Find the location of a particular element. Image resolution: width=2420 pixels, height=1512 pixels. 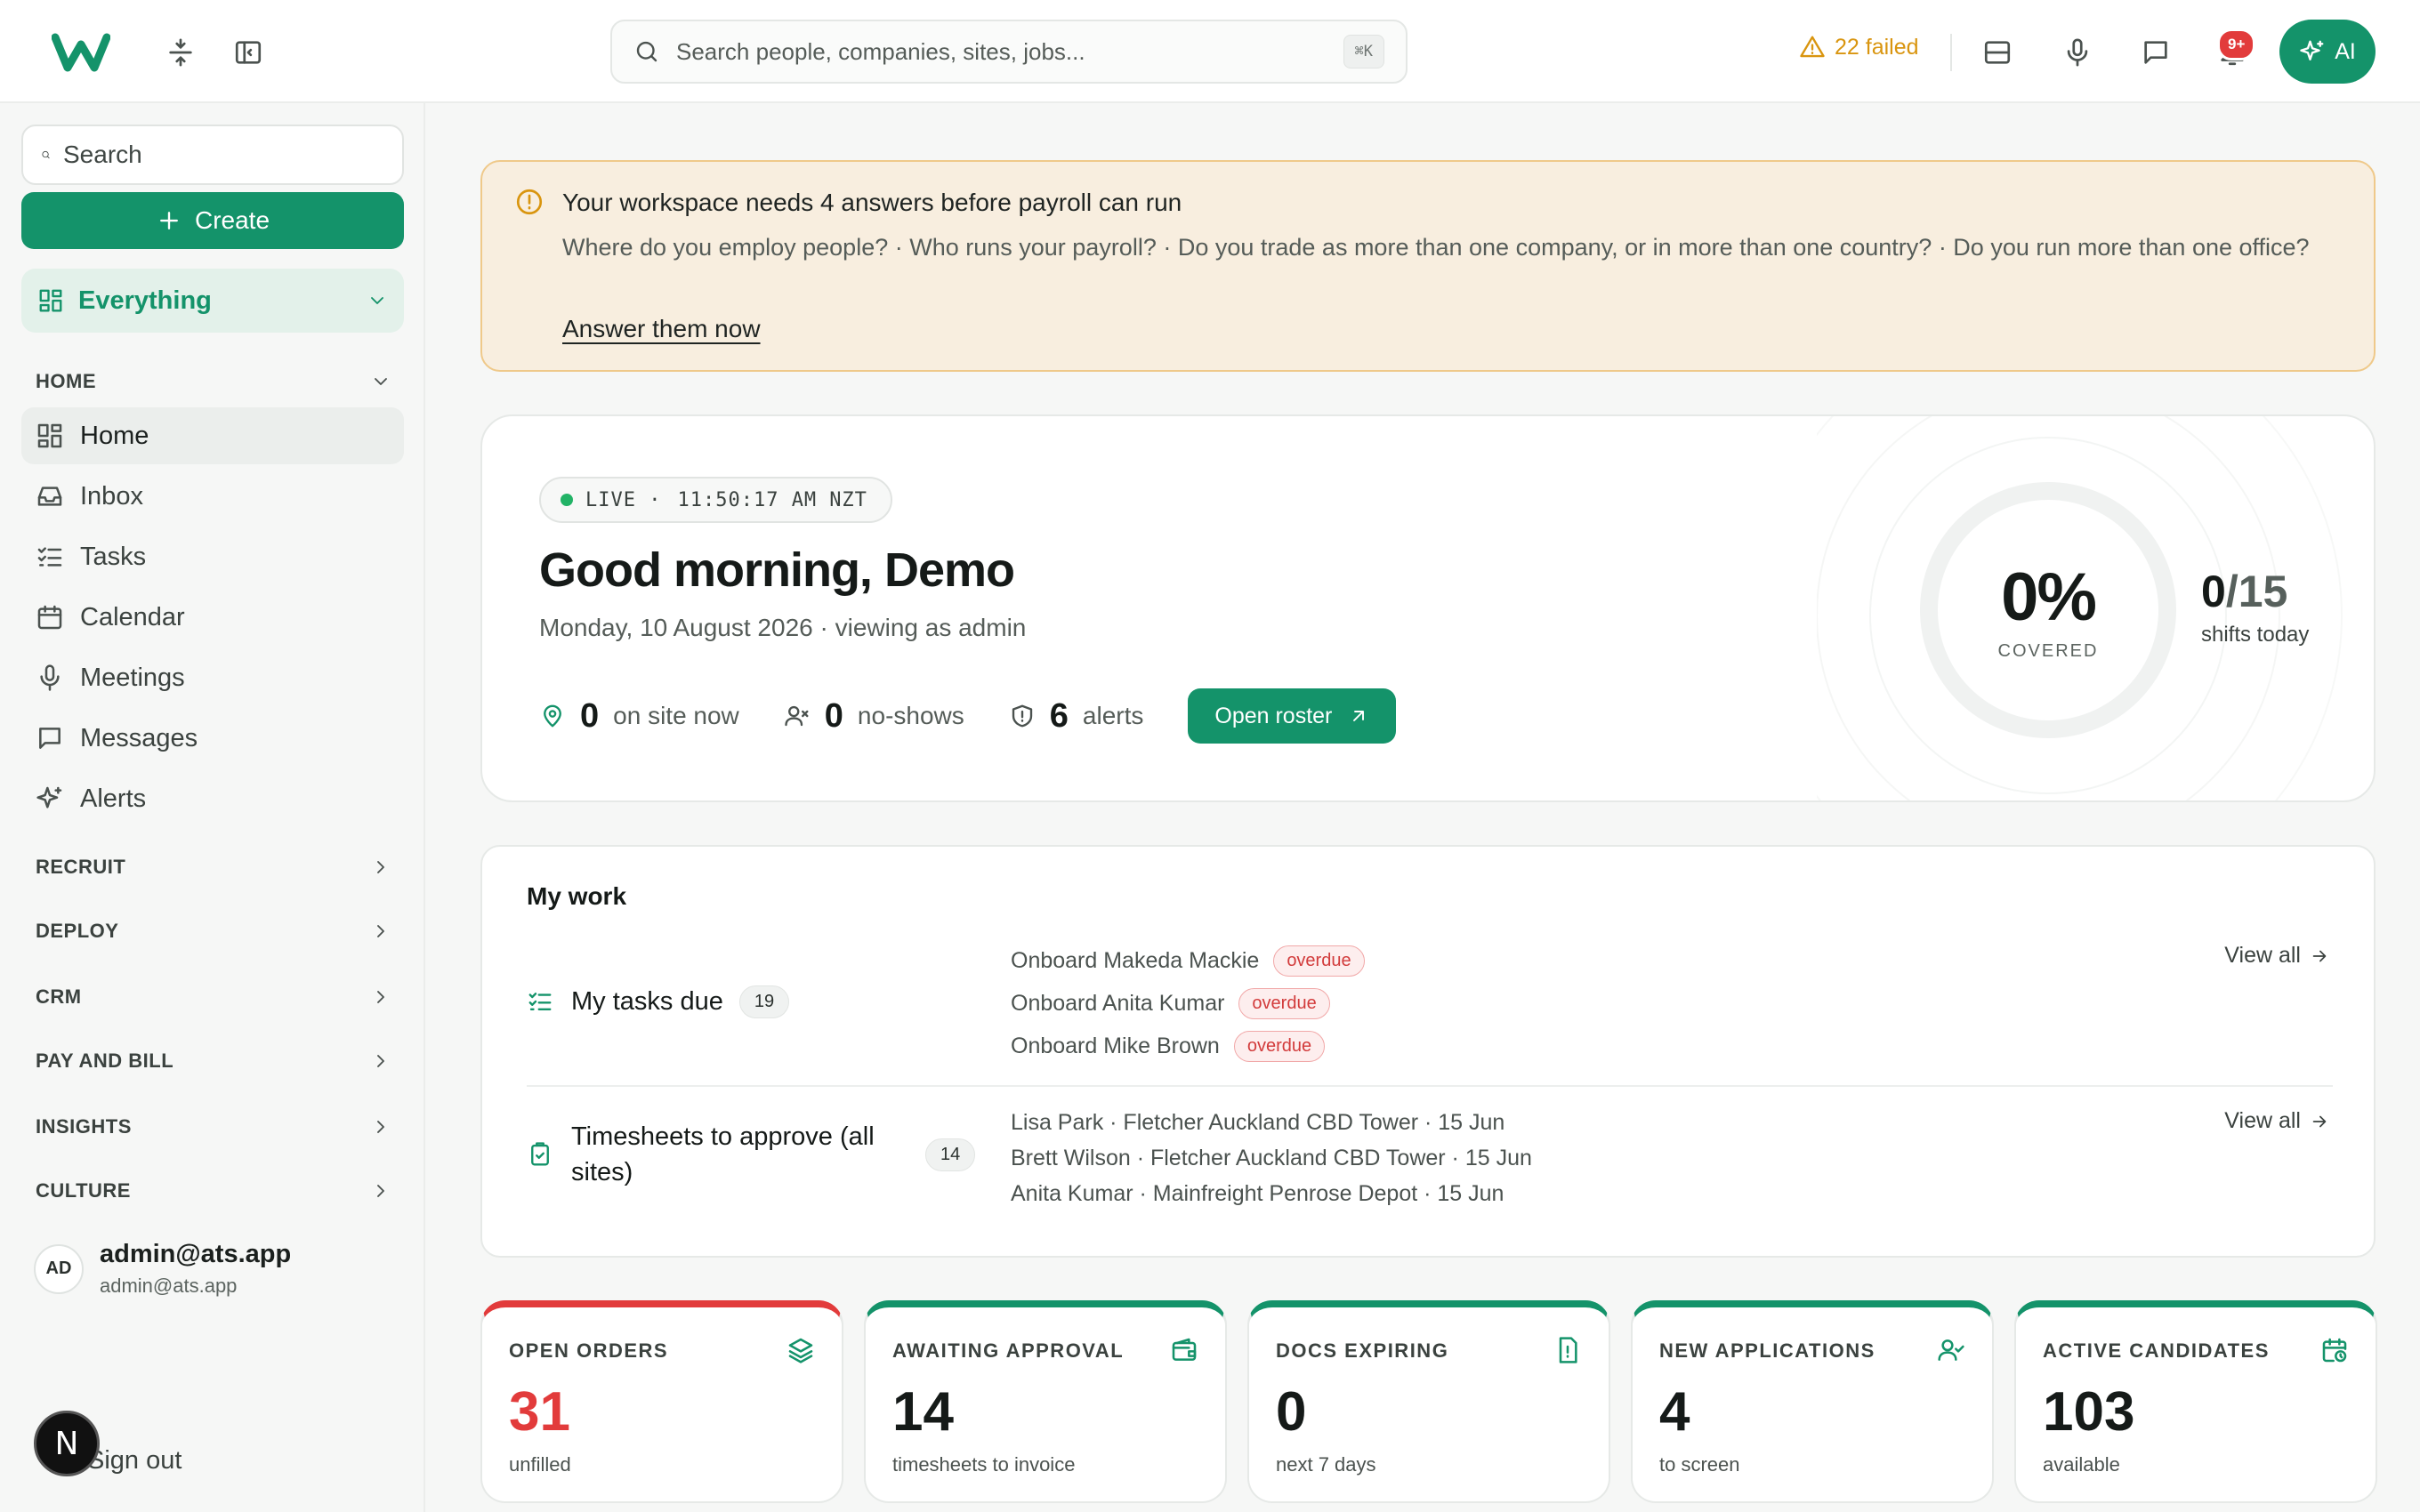

arrow-right-icon is located at coordinates (2319, 956).